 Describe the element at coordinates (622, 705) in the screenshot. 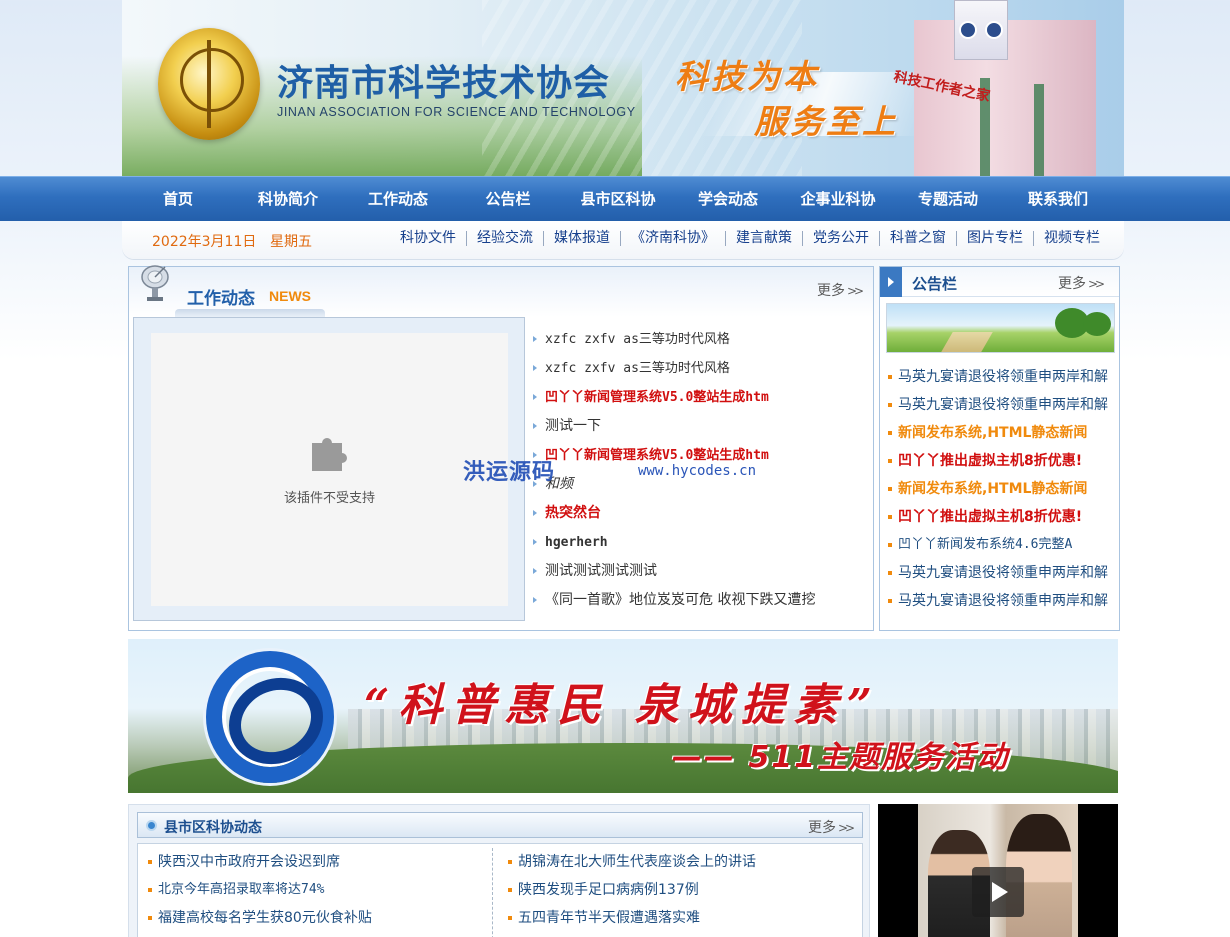

I see `promo-title: “科普惠民 泉城提素”` at that location.